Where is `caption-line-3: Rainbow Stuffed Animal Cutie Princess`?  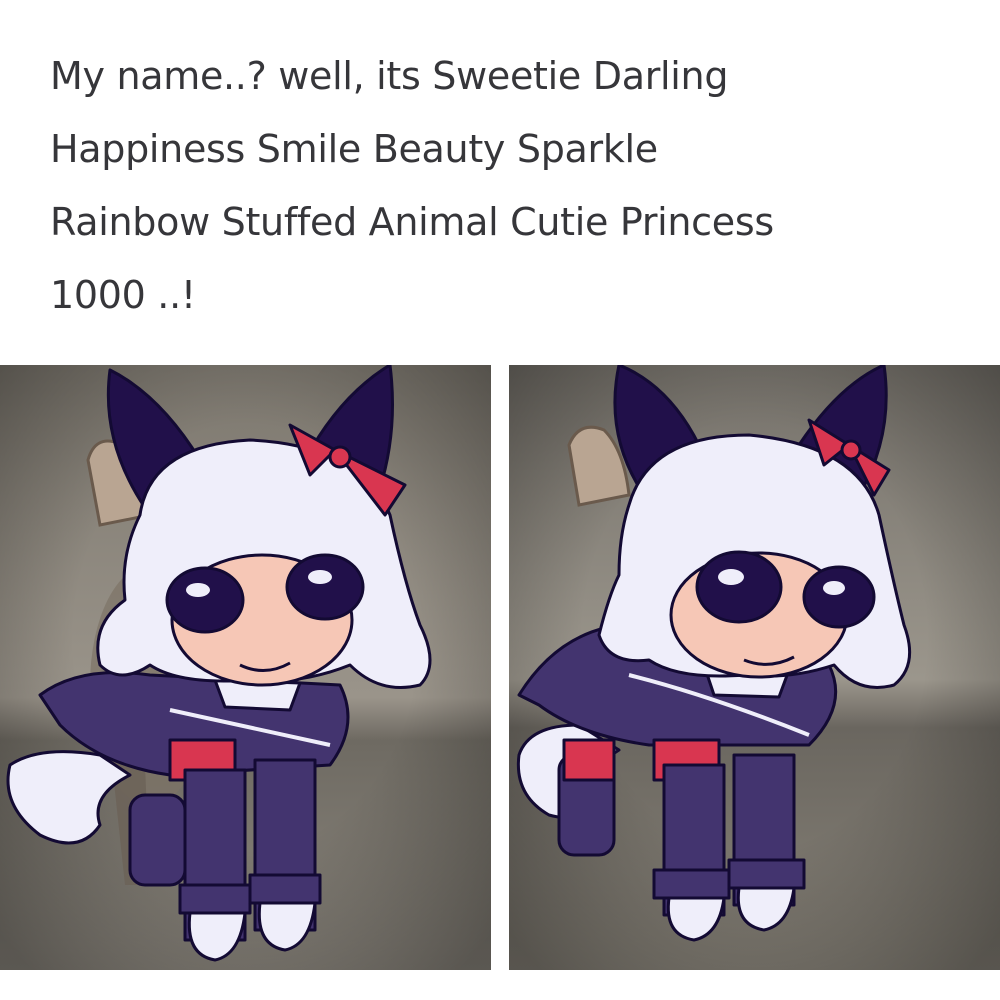
caption-line-3: Rainbow Stuffed Animal Cutie Princess is located at coordinates (412, 222).